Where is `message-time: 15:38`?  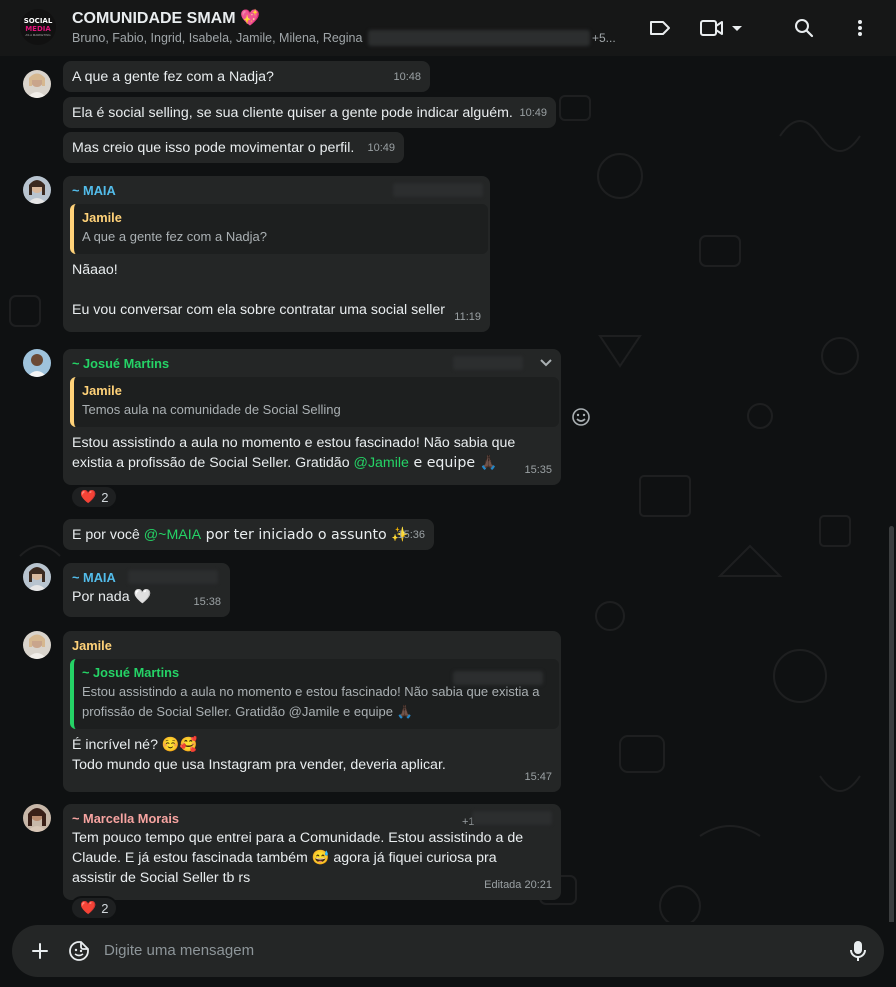
message-time: 15:38 is located at coordinates (207, 602).